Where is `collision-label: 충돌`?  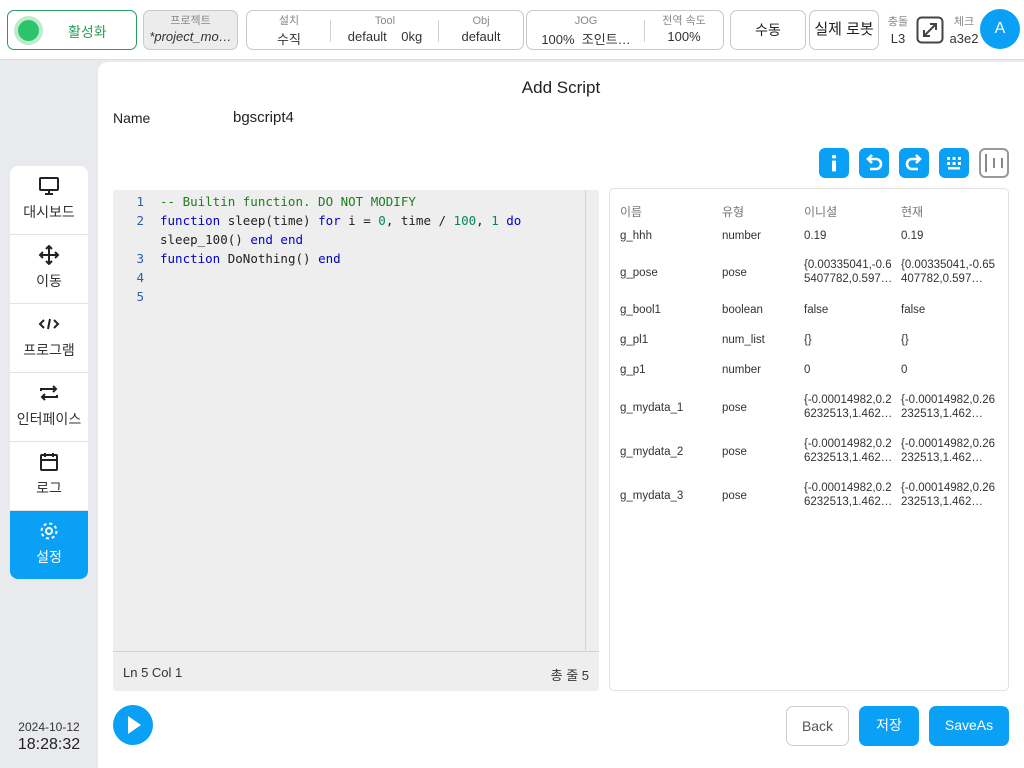
collision-label: 충돌 is located at coordinates (898, 22).